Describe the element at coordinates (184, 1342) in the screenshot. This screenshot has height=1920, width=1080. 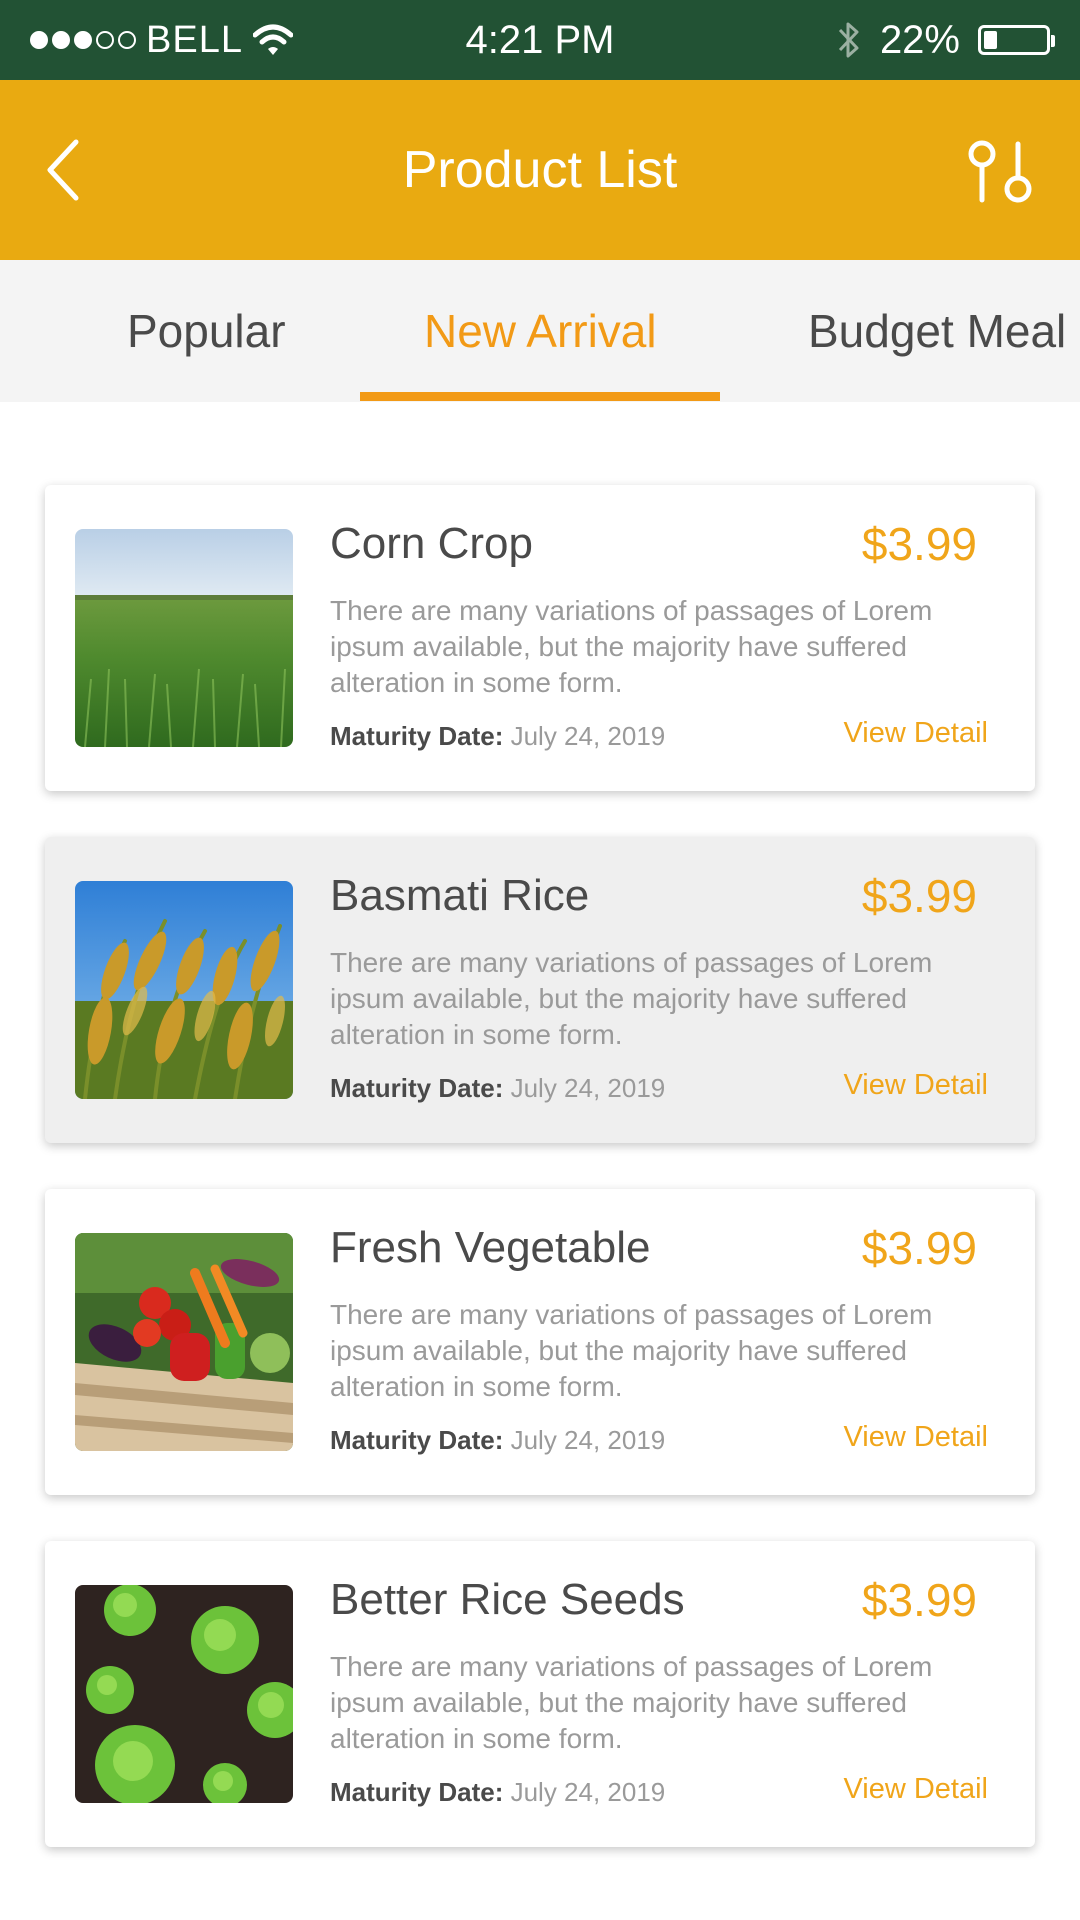
I see `vegetable-crate-image` at that location.